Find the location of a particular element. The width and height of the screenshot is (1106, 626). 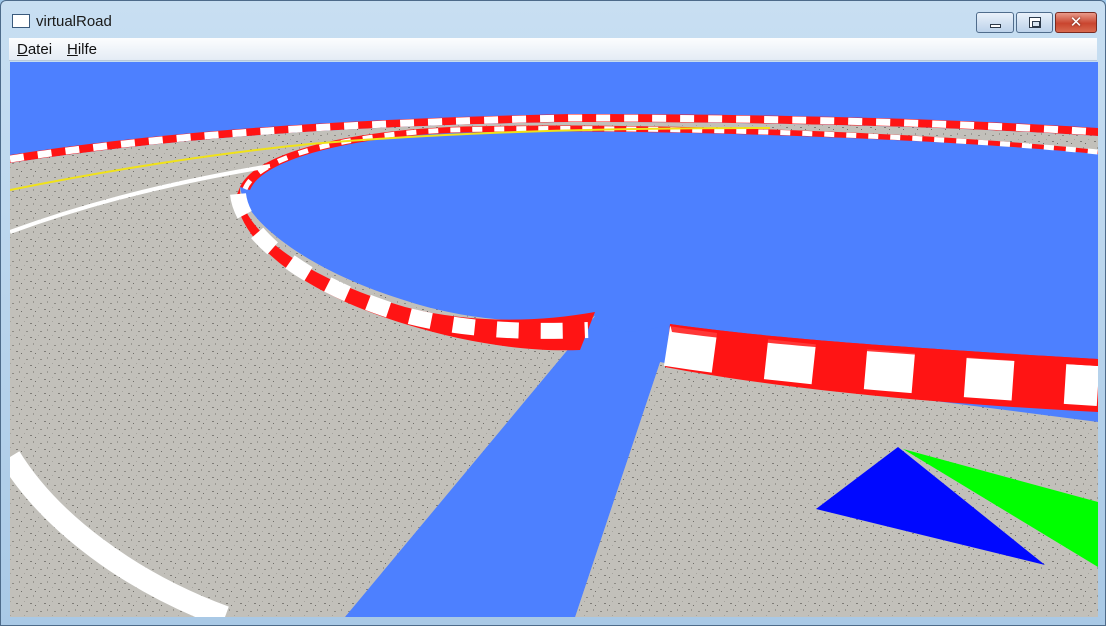

menu-hilfe: Hilfe is located at coordinates (82, 49).